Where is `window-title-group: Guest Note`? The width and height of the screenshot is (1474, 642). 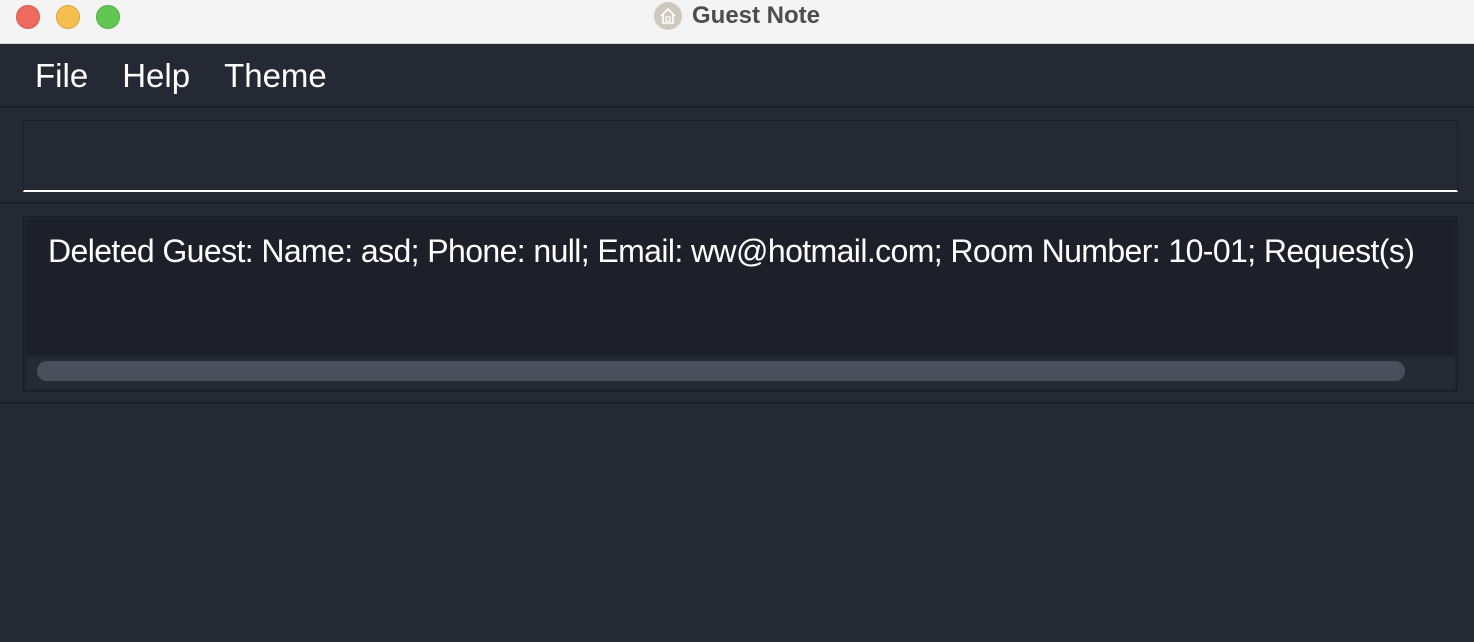
window-title-group: Guest Note is located at coordinates (737, 16).